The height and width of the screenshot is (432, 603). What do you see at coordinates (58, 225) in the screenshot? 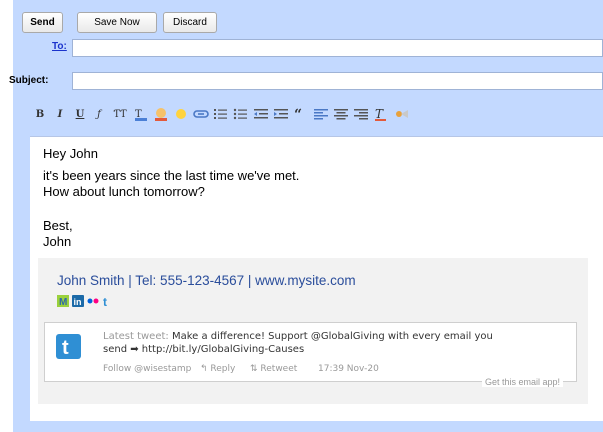
I see `closing-text: Best,` at bounding box center [58, 225].